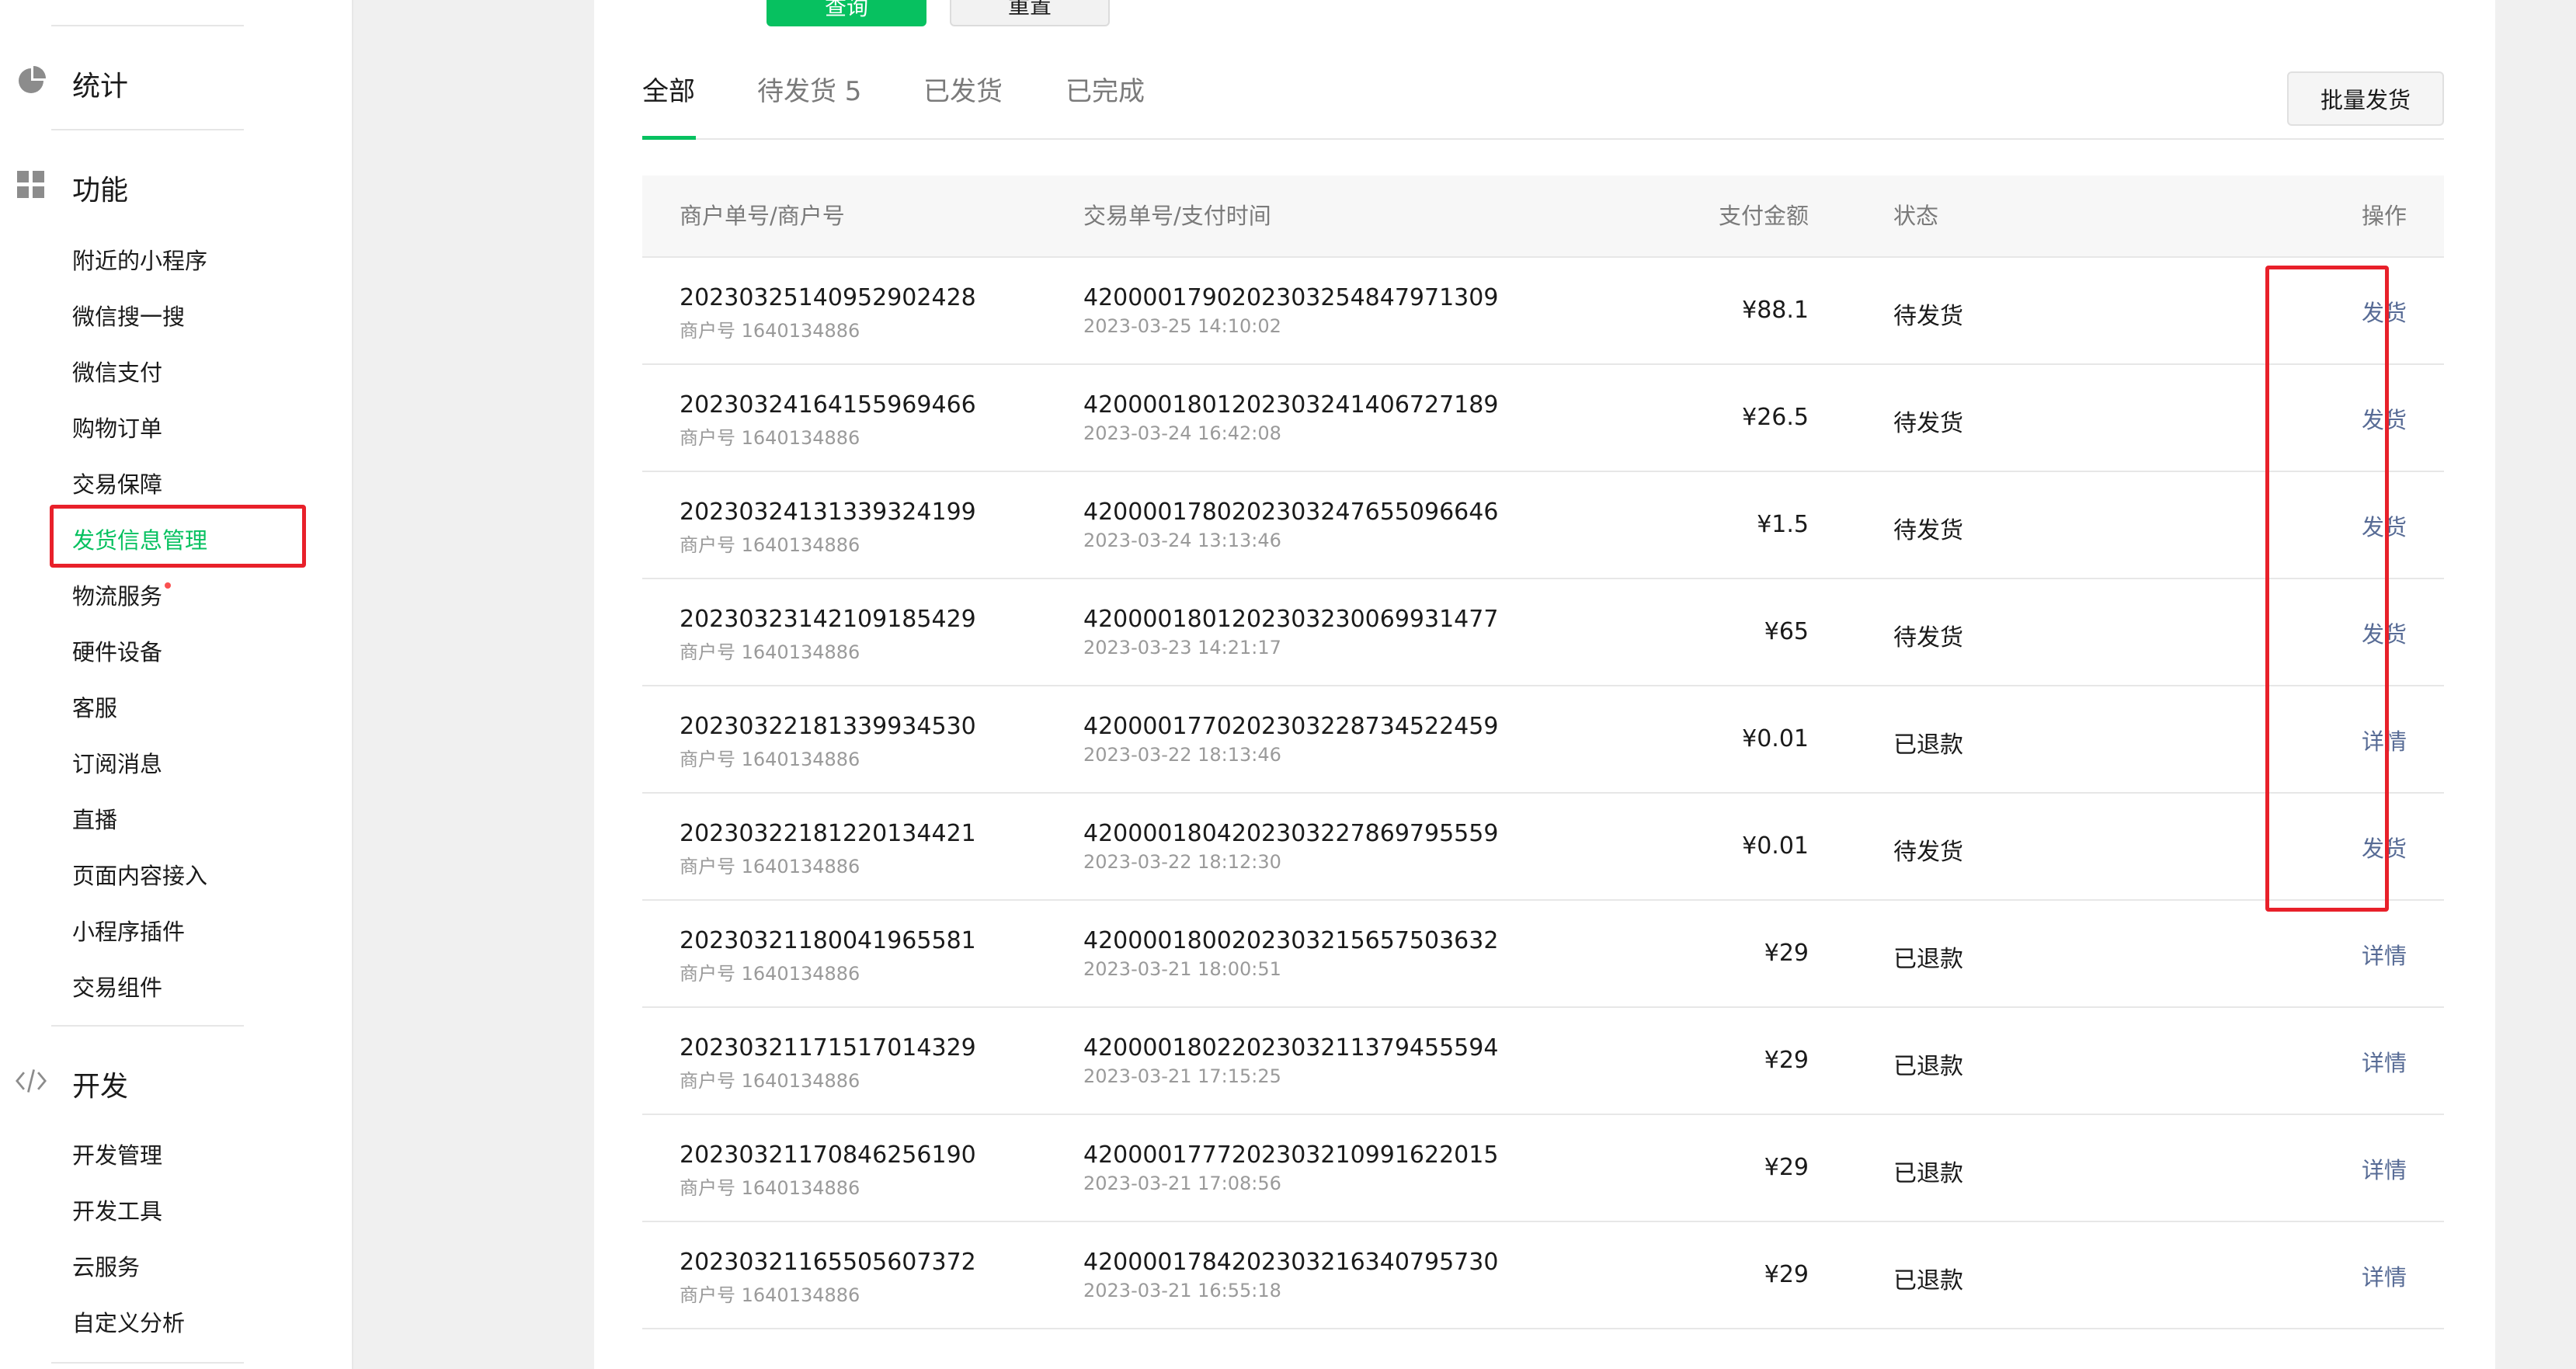 The width and height of the screenshot is (2576, 1369). I want to click on payment-time: 2023-03-24 16:42:08, so click(1182, 433).